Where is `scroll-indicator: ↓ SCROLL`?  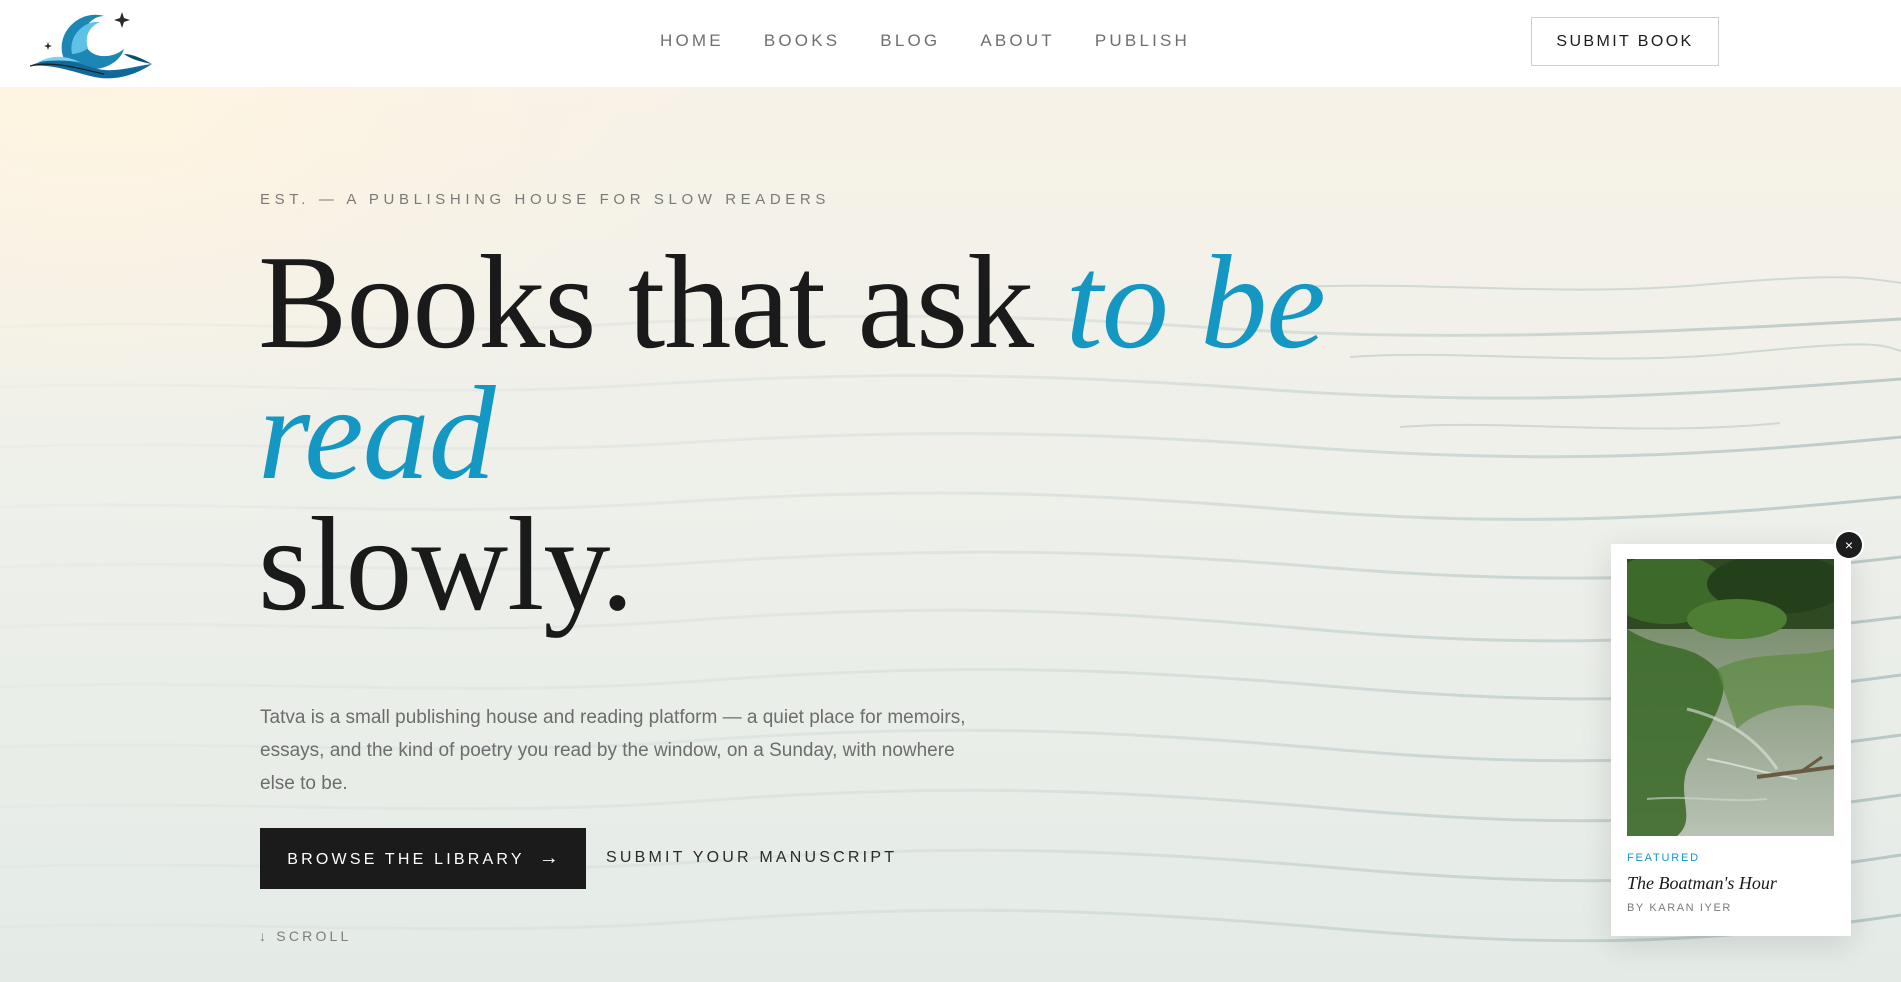
scroll-indicator: ↓ SCROLL is located at coordinates (305, 936).